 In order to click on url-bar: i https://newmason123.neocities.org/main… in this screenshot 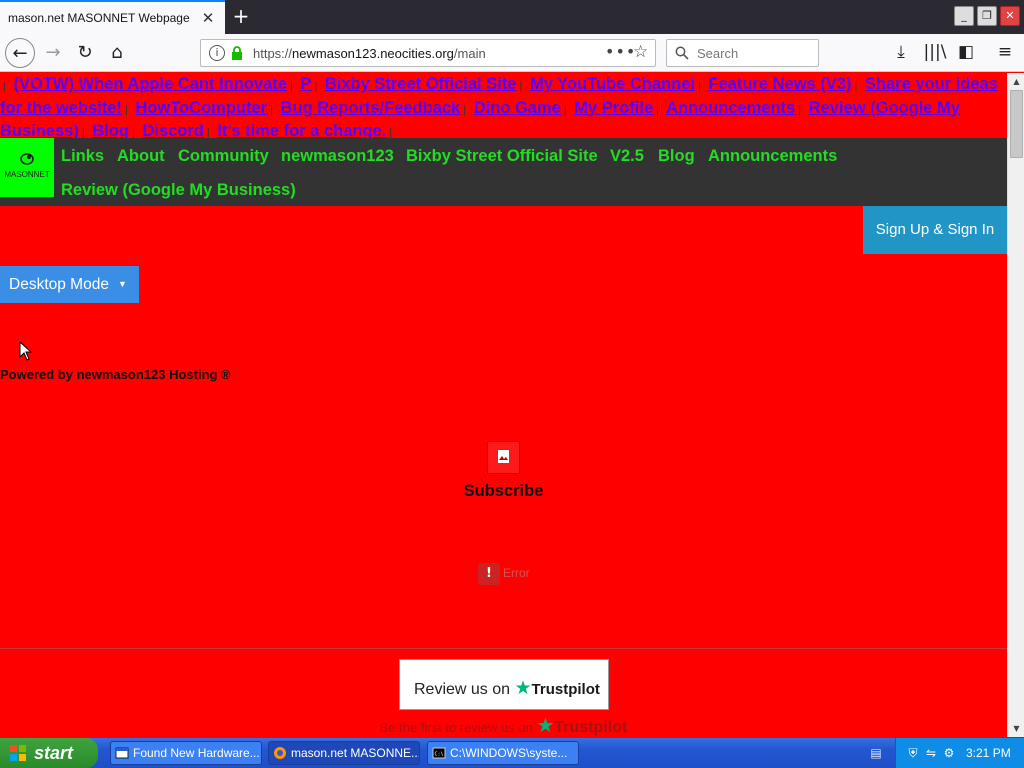, I will do `click(428, 53)`.